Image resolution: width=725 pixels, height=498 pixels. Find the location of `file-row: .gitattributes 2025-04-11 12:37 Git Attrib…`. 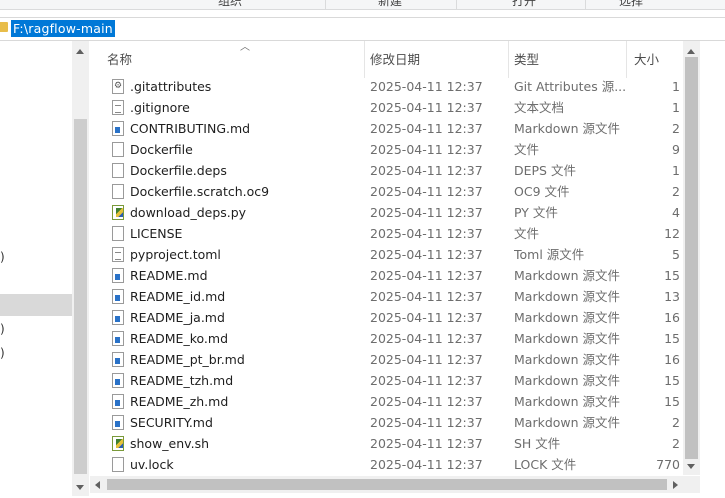

file-row: .gitattributes 2025-04-11 12:37 Git Attrib… is located at coordinates (386, 86).